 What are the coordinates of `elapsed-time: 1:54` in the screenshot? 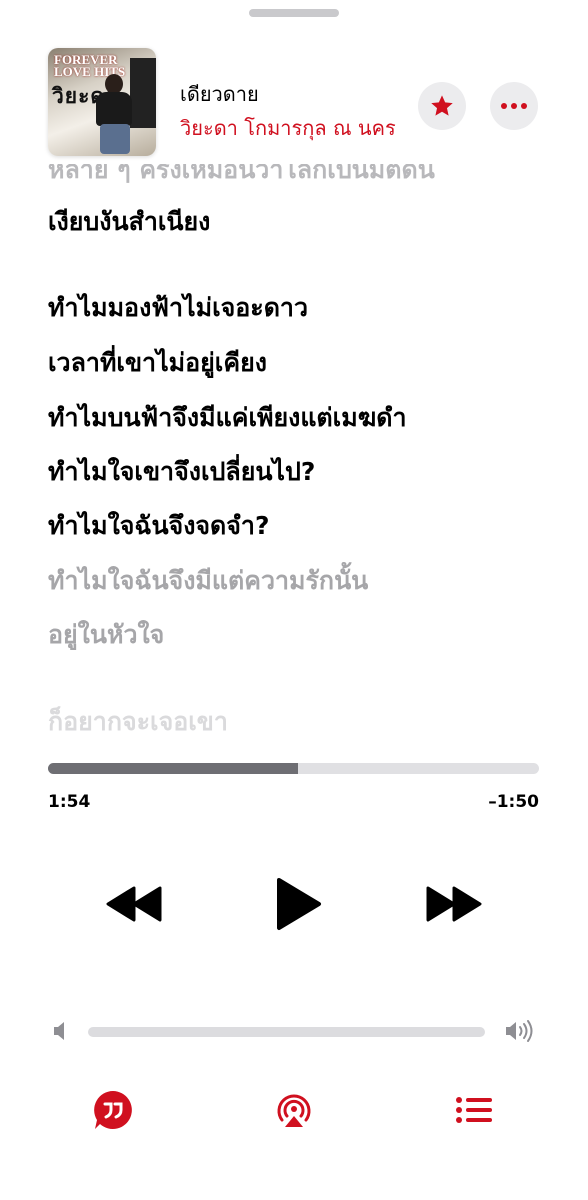 It's located at (69, 802).